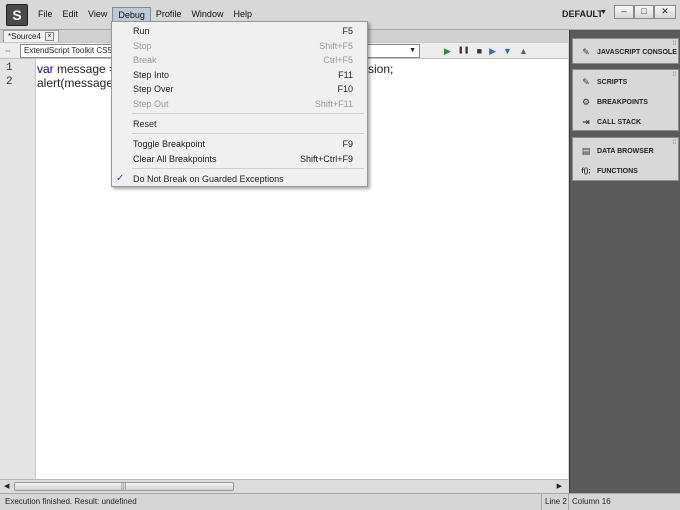  What do you see at coordinates (68, 50) in the screenshot?
I see `target-value: ExtendScript Toolkit CS5` at bounding box center [68, 50].